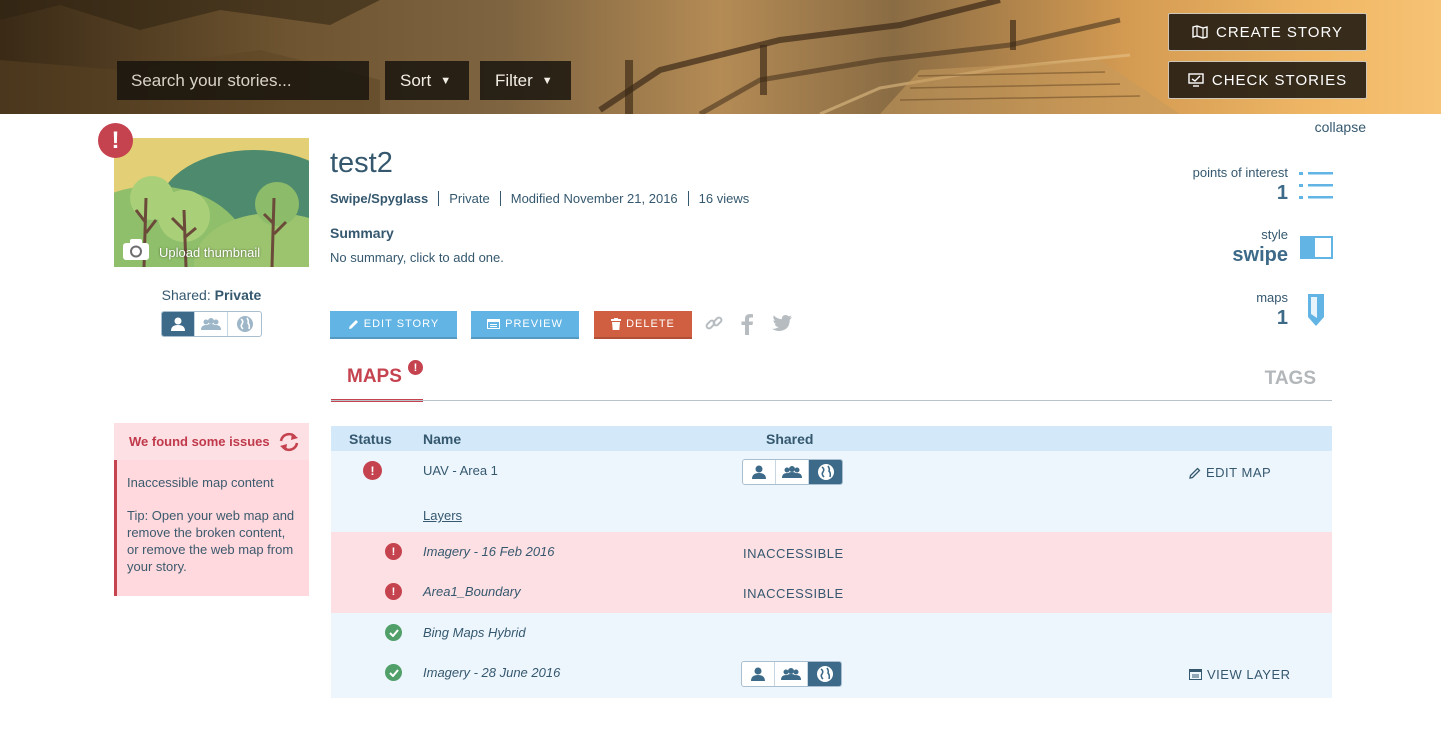  Describe the element at coordinates (1290, 379) in the screenshot. I see `tab-tags: TAGS` at that location.